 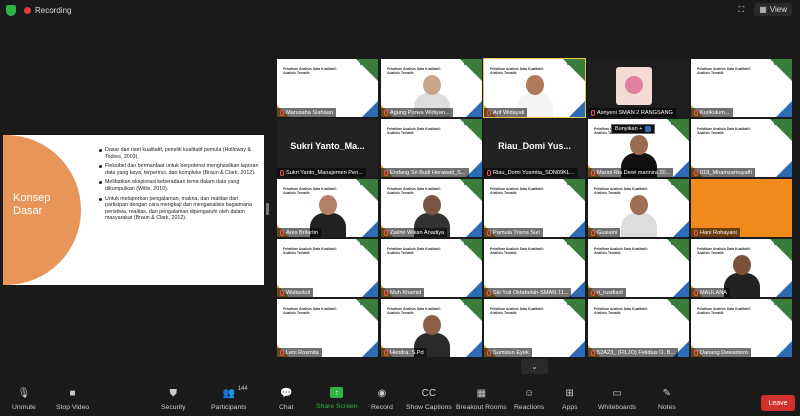 What do you see at coordinates (302, 352) in the screenshot?
I see `participant-name-label: Leni Rosmita` at bounding box center [302, 352].